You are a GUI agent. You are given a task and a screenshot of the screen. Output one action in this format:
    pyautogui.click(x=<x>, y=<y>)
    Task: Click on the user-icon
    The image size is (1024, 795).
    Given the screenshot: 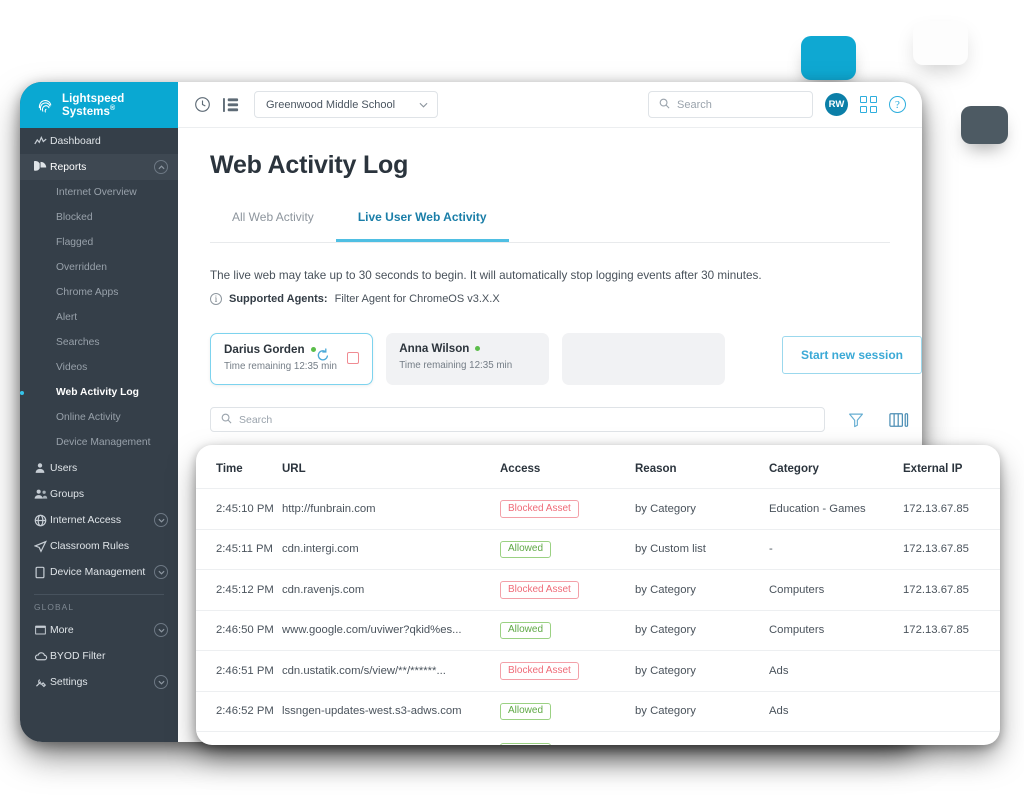 What is the action you would take?
    pyautogui.click(x=42, y=468)
    